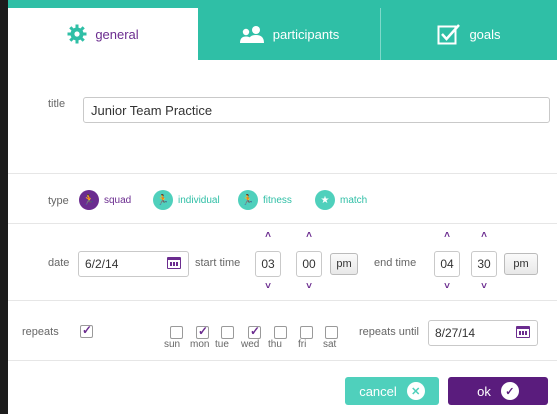 The width and height of the screenshot is (557, 414). What do you see at coordinates (455, 333) in the screenshot?
I see `repeats-until-value: 8/27/14` at bounding box center [455, 333].